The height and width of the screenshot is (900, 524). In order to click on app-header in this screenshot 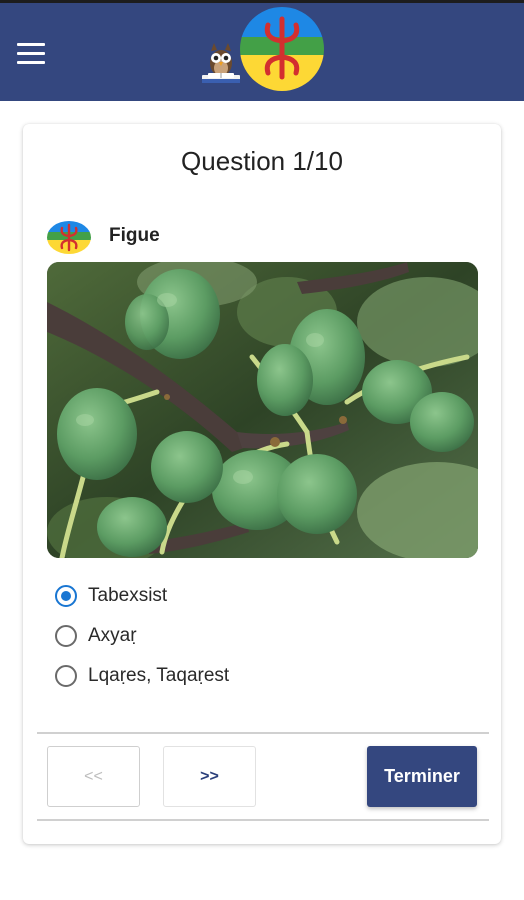, I will do `click(262, 50)`.